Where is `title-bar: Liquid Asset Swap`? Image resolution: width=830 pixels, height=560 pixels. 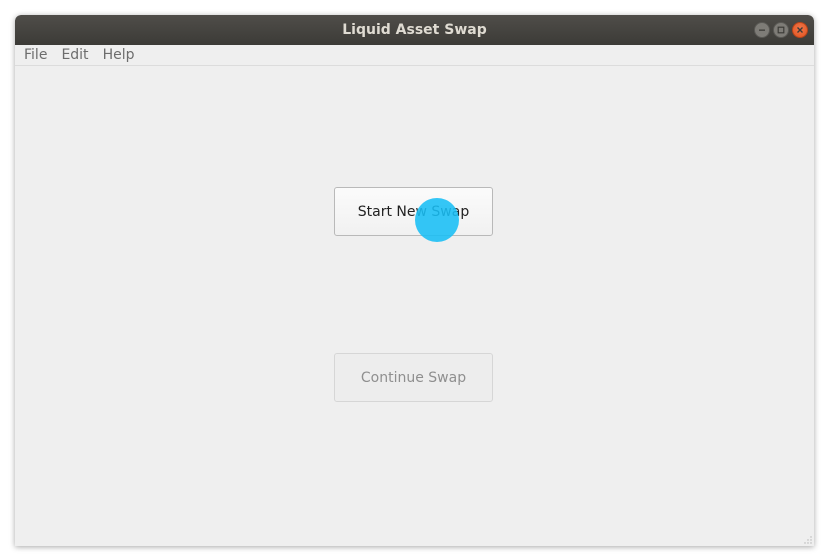 title-bar: Liquid Asset Swap is located at coordinates (414, 30).